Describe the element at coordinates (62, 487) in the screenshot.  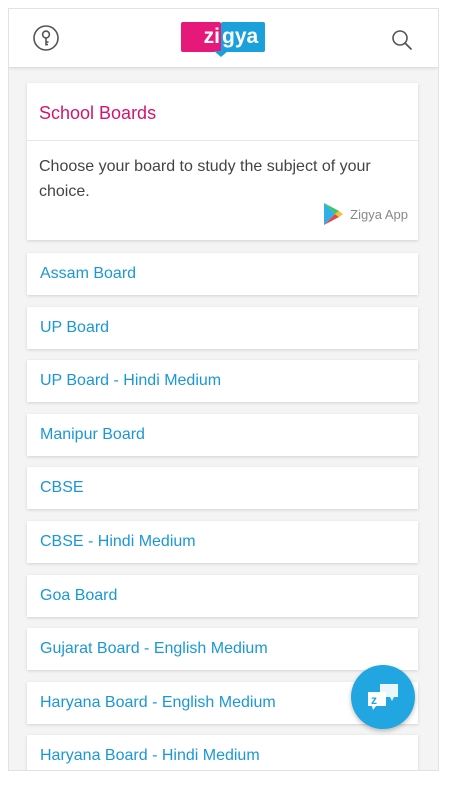
I see `board-label: CBSE` at that location.